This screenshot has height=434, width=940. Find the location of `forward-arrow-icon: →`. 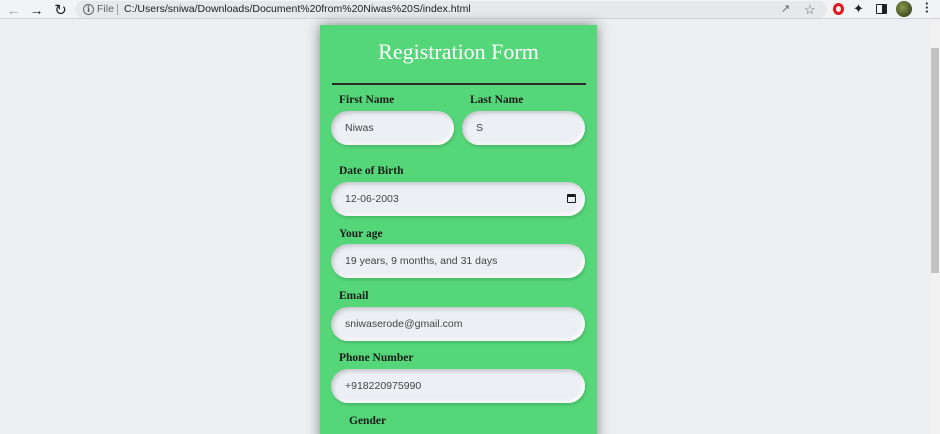

forward-arrow-icon: → is located at coordinates (36, 9).